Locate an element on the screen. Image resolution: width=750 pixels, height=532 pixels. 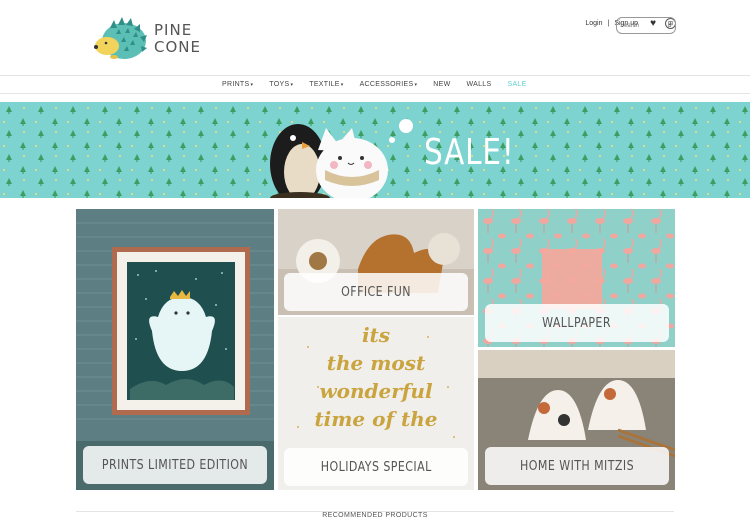
nav-label: PRINTS is located at coordinates (236, 84).